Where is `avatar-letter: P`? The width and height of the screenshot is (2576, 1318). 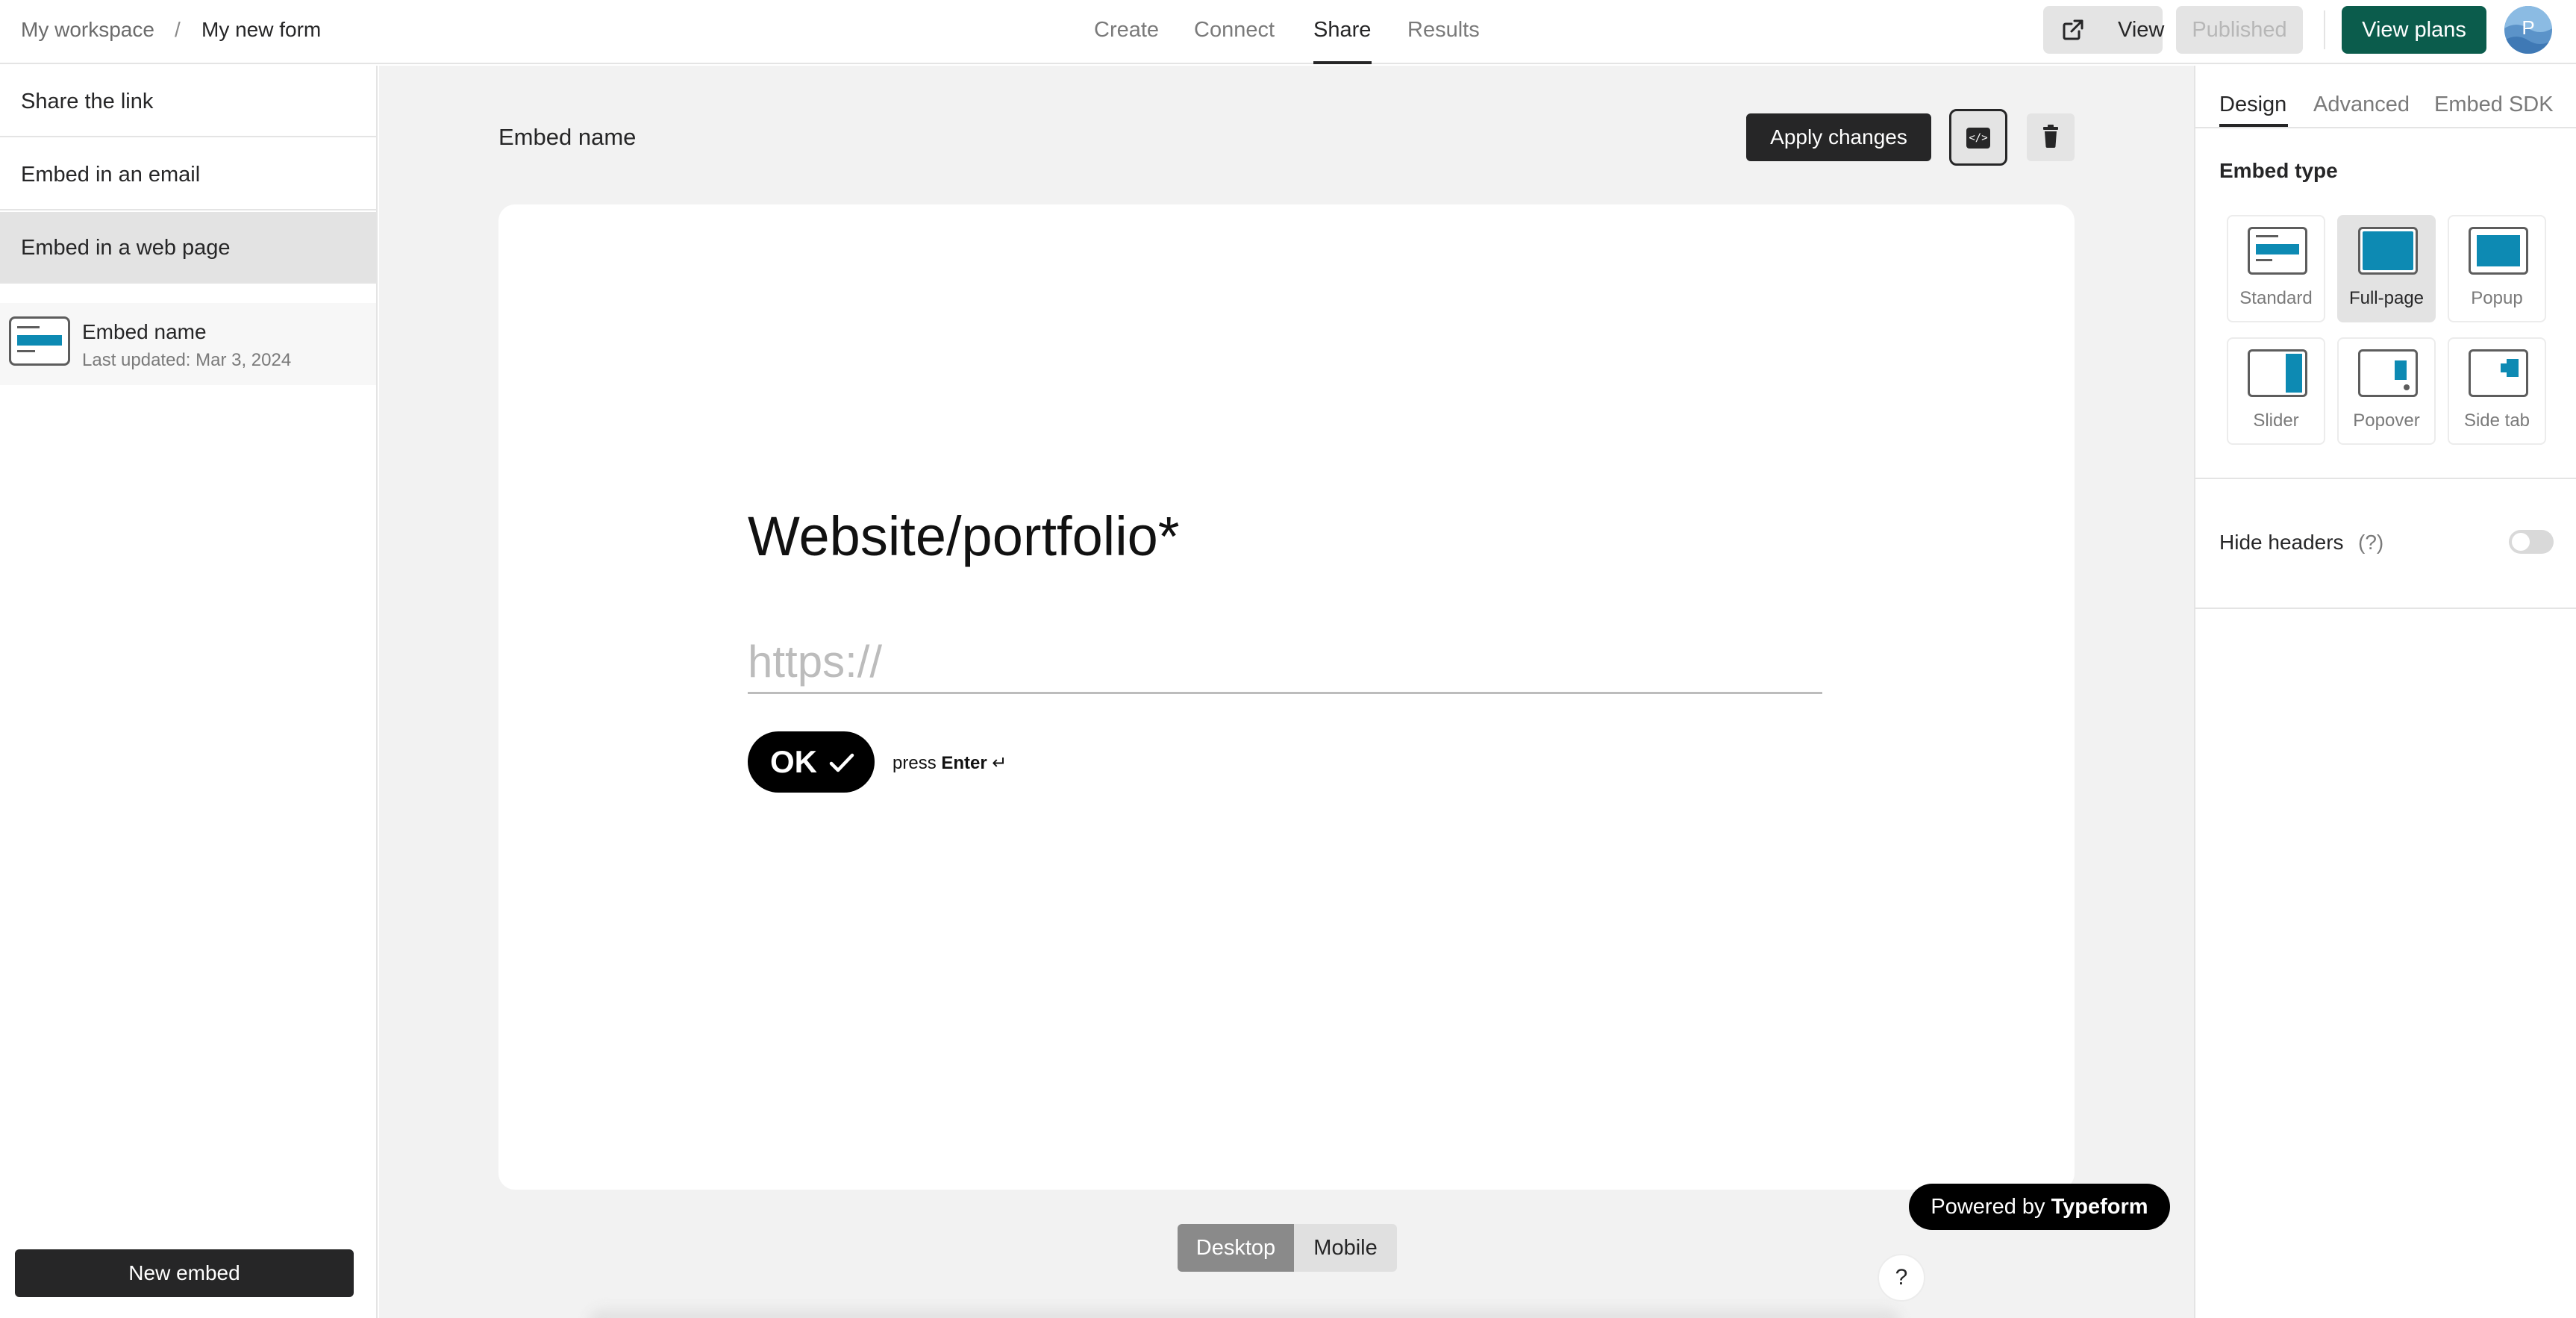 avatar-letter: P is located at coordinates (2528, 27).